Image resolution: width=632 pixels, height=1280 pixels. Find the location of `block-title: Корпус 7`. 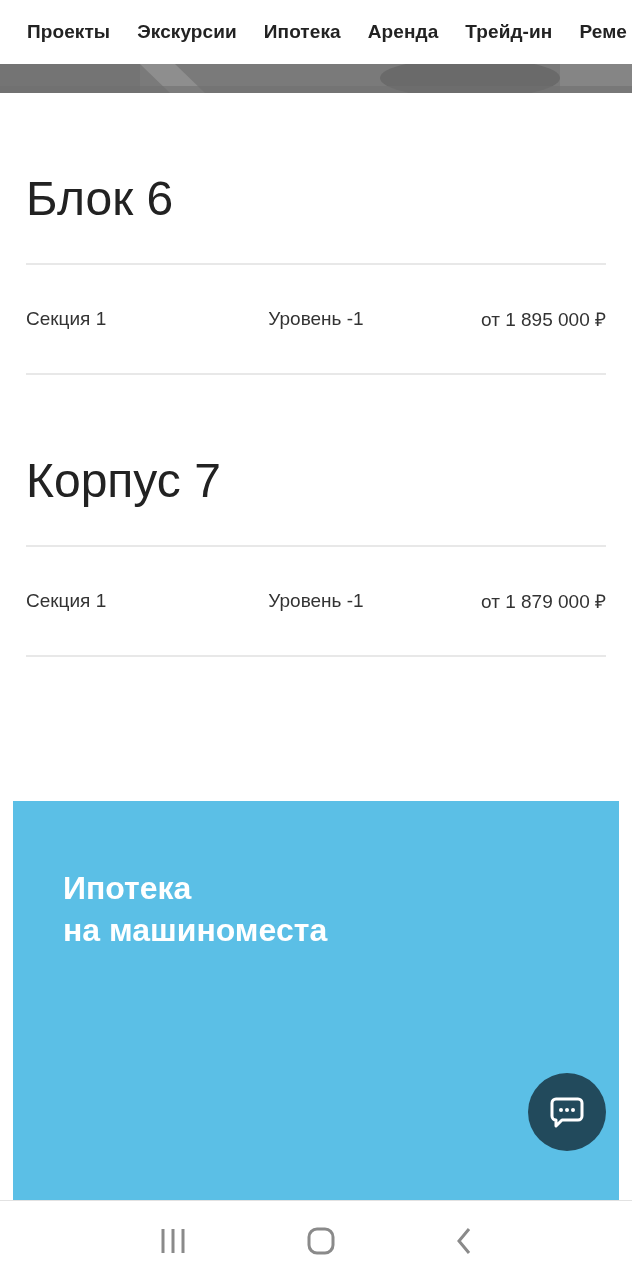

block-title: Корпус 7 is located at coordinates (124, 481).